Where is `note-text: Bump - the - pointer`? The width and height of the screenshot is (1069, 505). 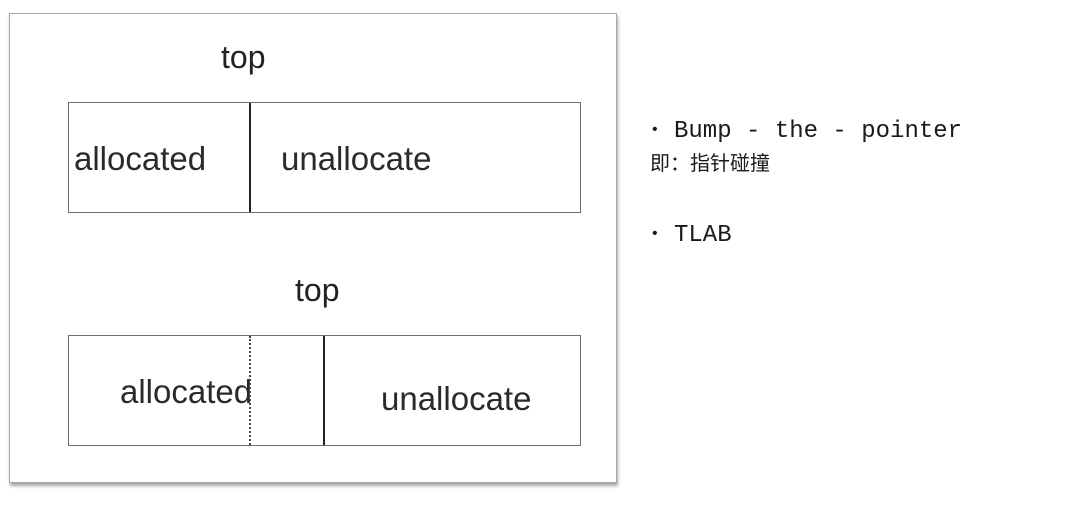 note-text: Bump - the - pointer is located at coordinates (818, 131).